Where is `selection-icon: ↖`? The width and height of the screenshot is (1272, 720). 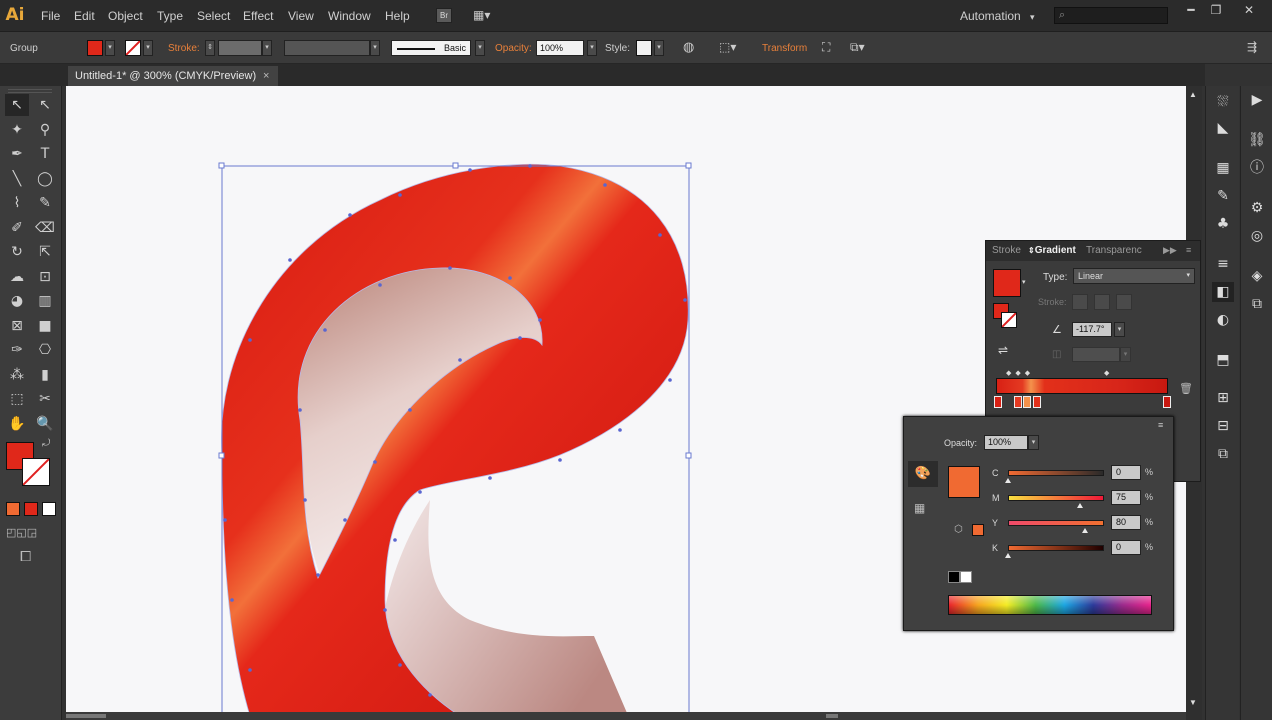
selection-icon: ↖ is located at coordinates (17, 105).